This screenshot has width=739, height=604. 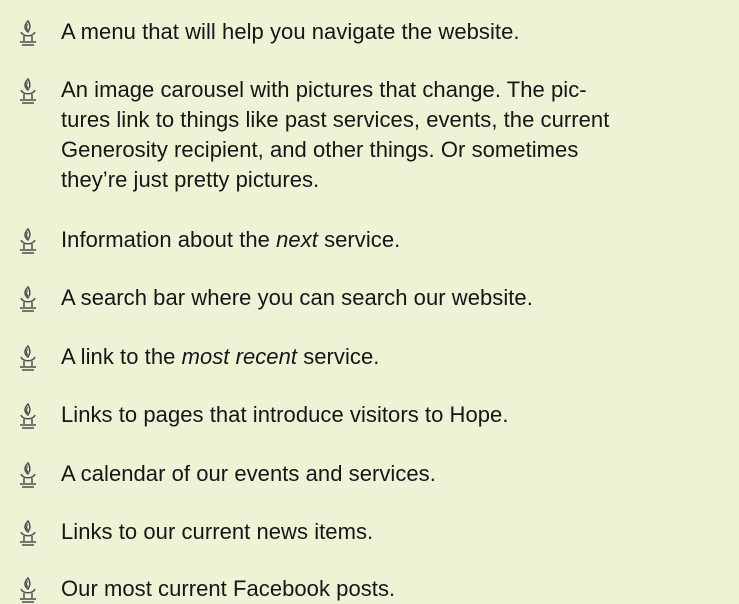 I want to click on emphasis-text: most recent, so click(x=239, y=356).